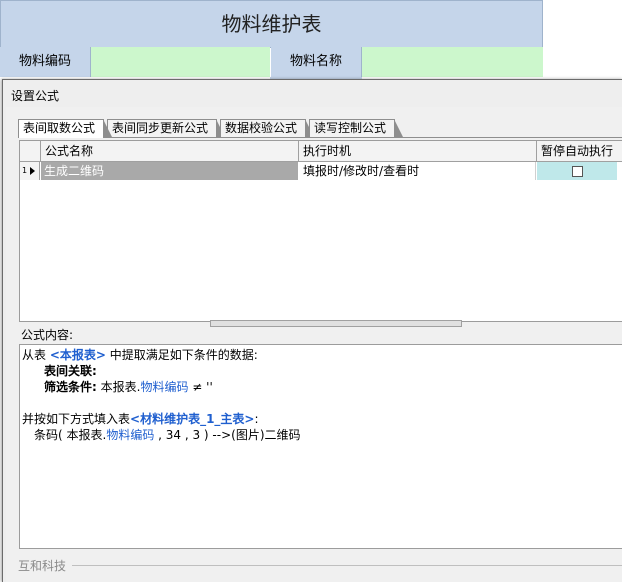  What do you see at coordinates (169, 171) in the screenshot?
I see `cell-formula-name: 生成二维码` at bounding box center [169, 171].